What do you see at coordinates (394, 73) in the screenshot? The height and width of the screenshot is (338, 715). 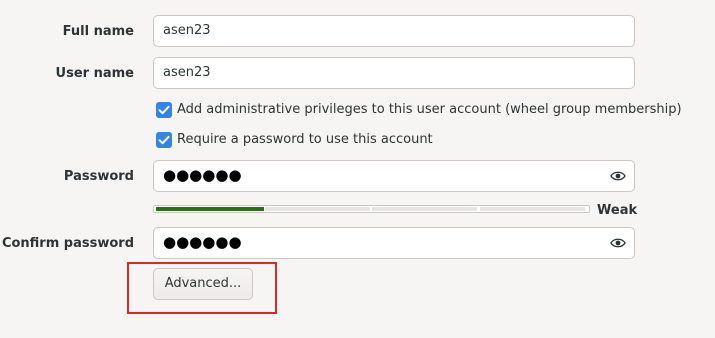 I see `user-name-field: asen23` at bounding box center [394, 73].